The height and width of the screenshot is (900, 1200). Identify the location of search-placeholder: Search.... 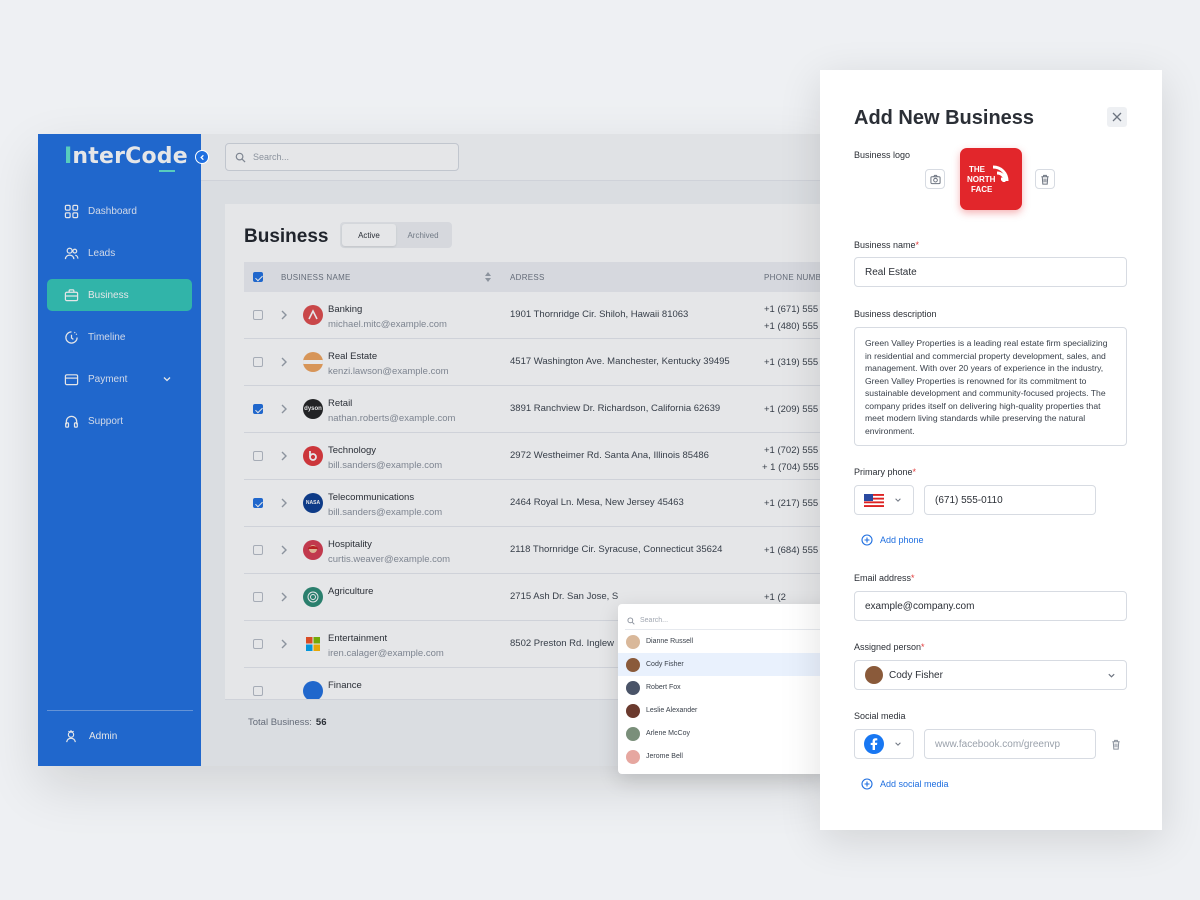
(271, 157).